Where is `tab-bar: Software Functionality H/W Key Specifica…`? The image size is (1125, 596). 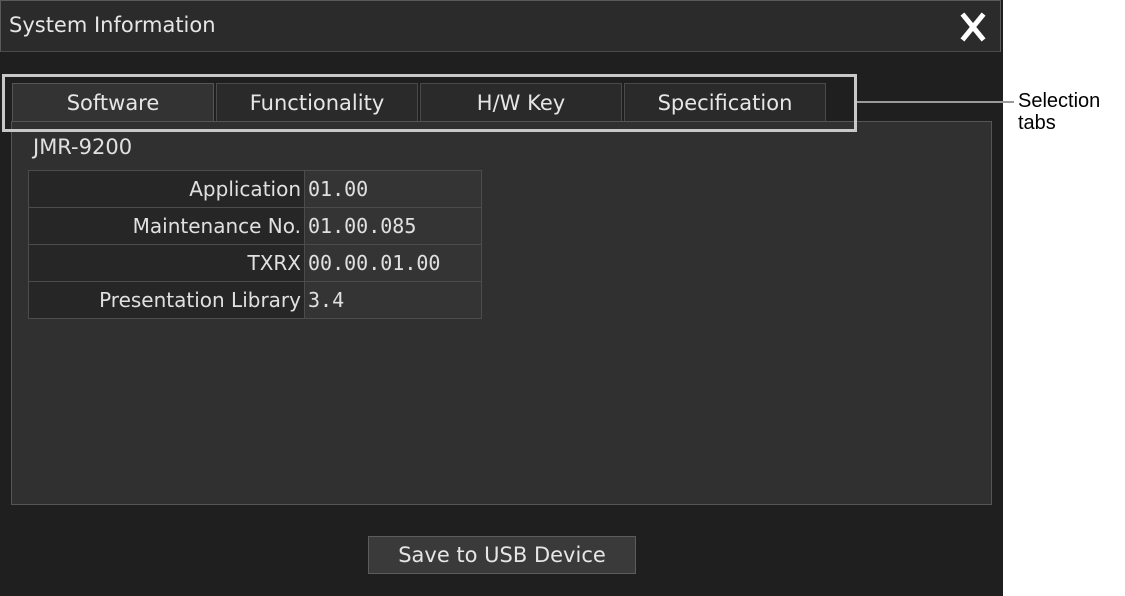
tab-bar: Software Functionality H/W Key Specifica… is located at coordinates (420, 102).